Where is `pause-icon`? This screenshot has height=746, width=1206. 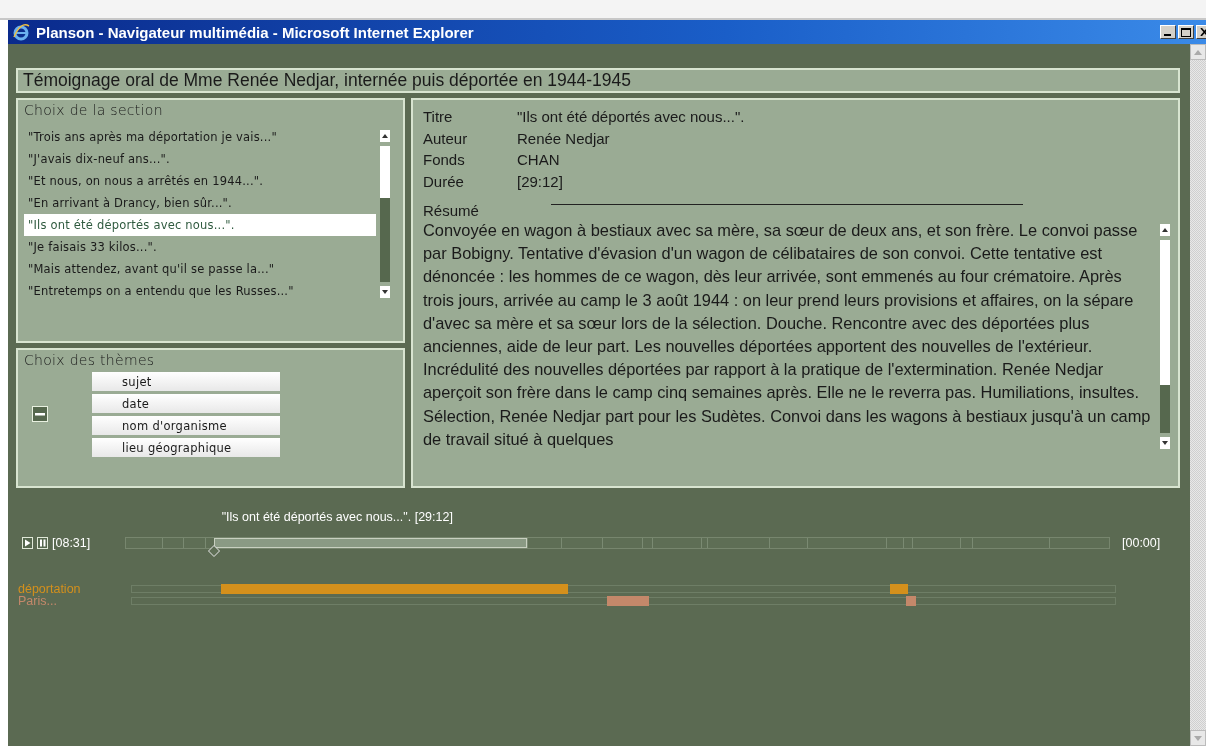 pause-icon is located at coordinates (42, 543).